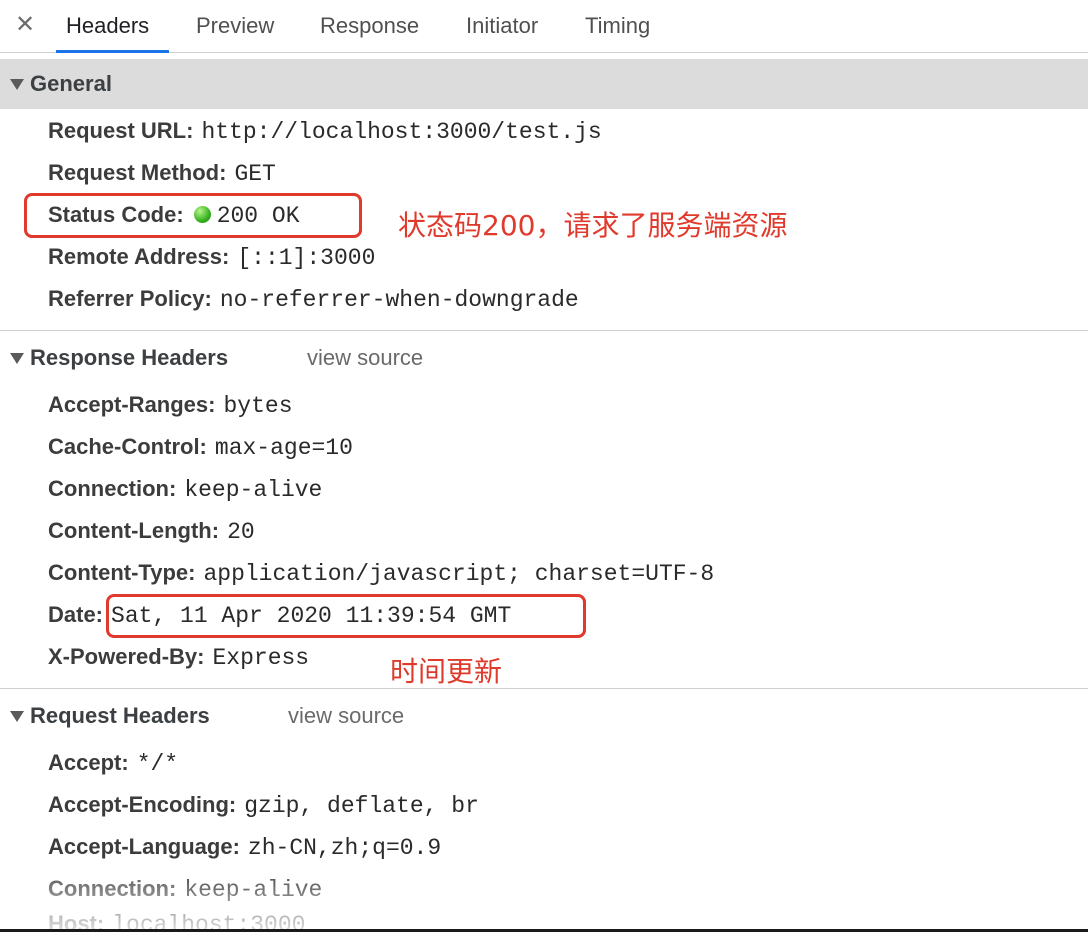 This screenshot has width=1088, height=943. I want to click on header-key: Accept-Ranges:, so click(132, 404).